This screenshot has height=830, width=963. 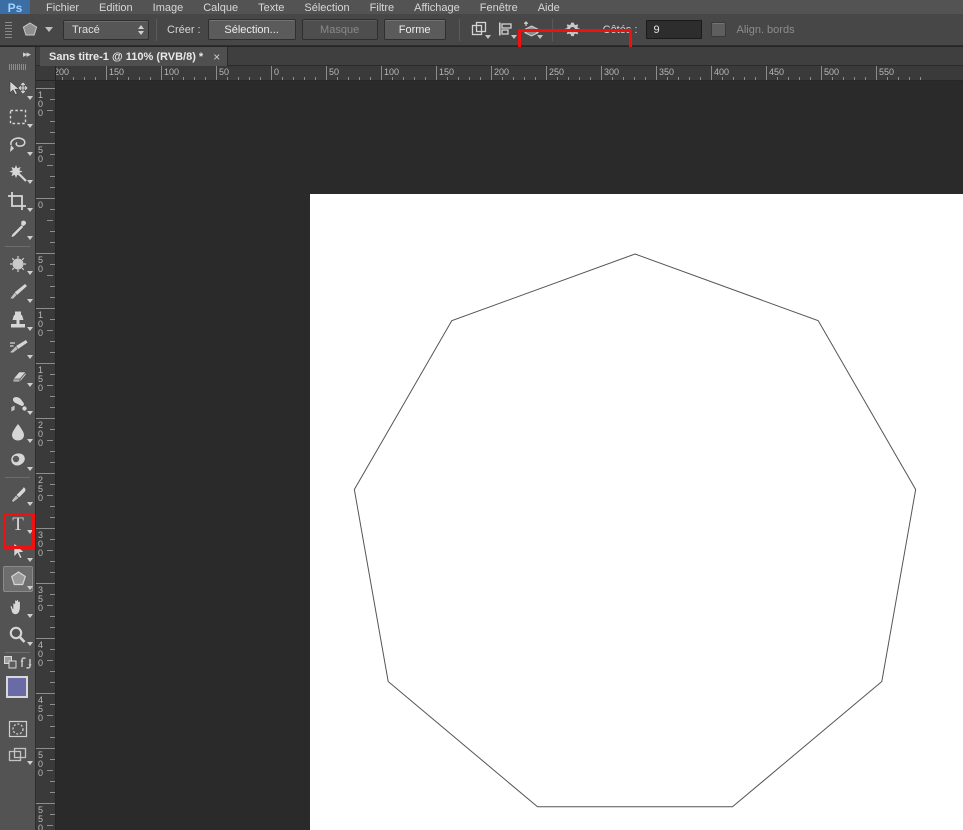 I want to click on options-bar: Tracé Créer : Sélection... Masque Forme, so click(x=481, y=36).